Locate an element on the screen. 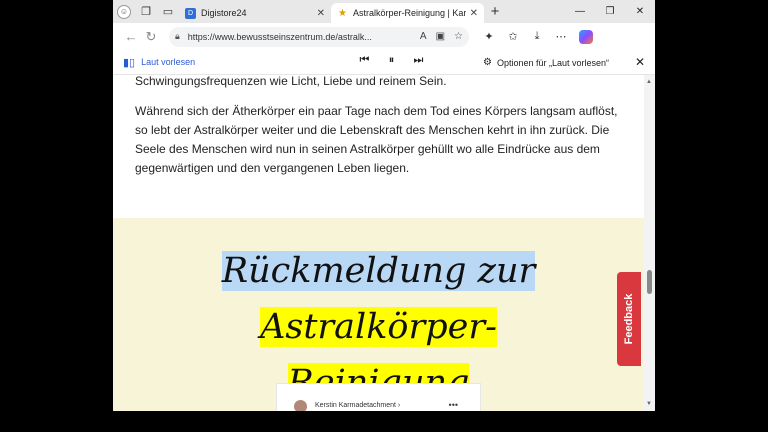  next-icon: ⏭︎ is located at coordinates (418, 60).